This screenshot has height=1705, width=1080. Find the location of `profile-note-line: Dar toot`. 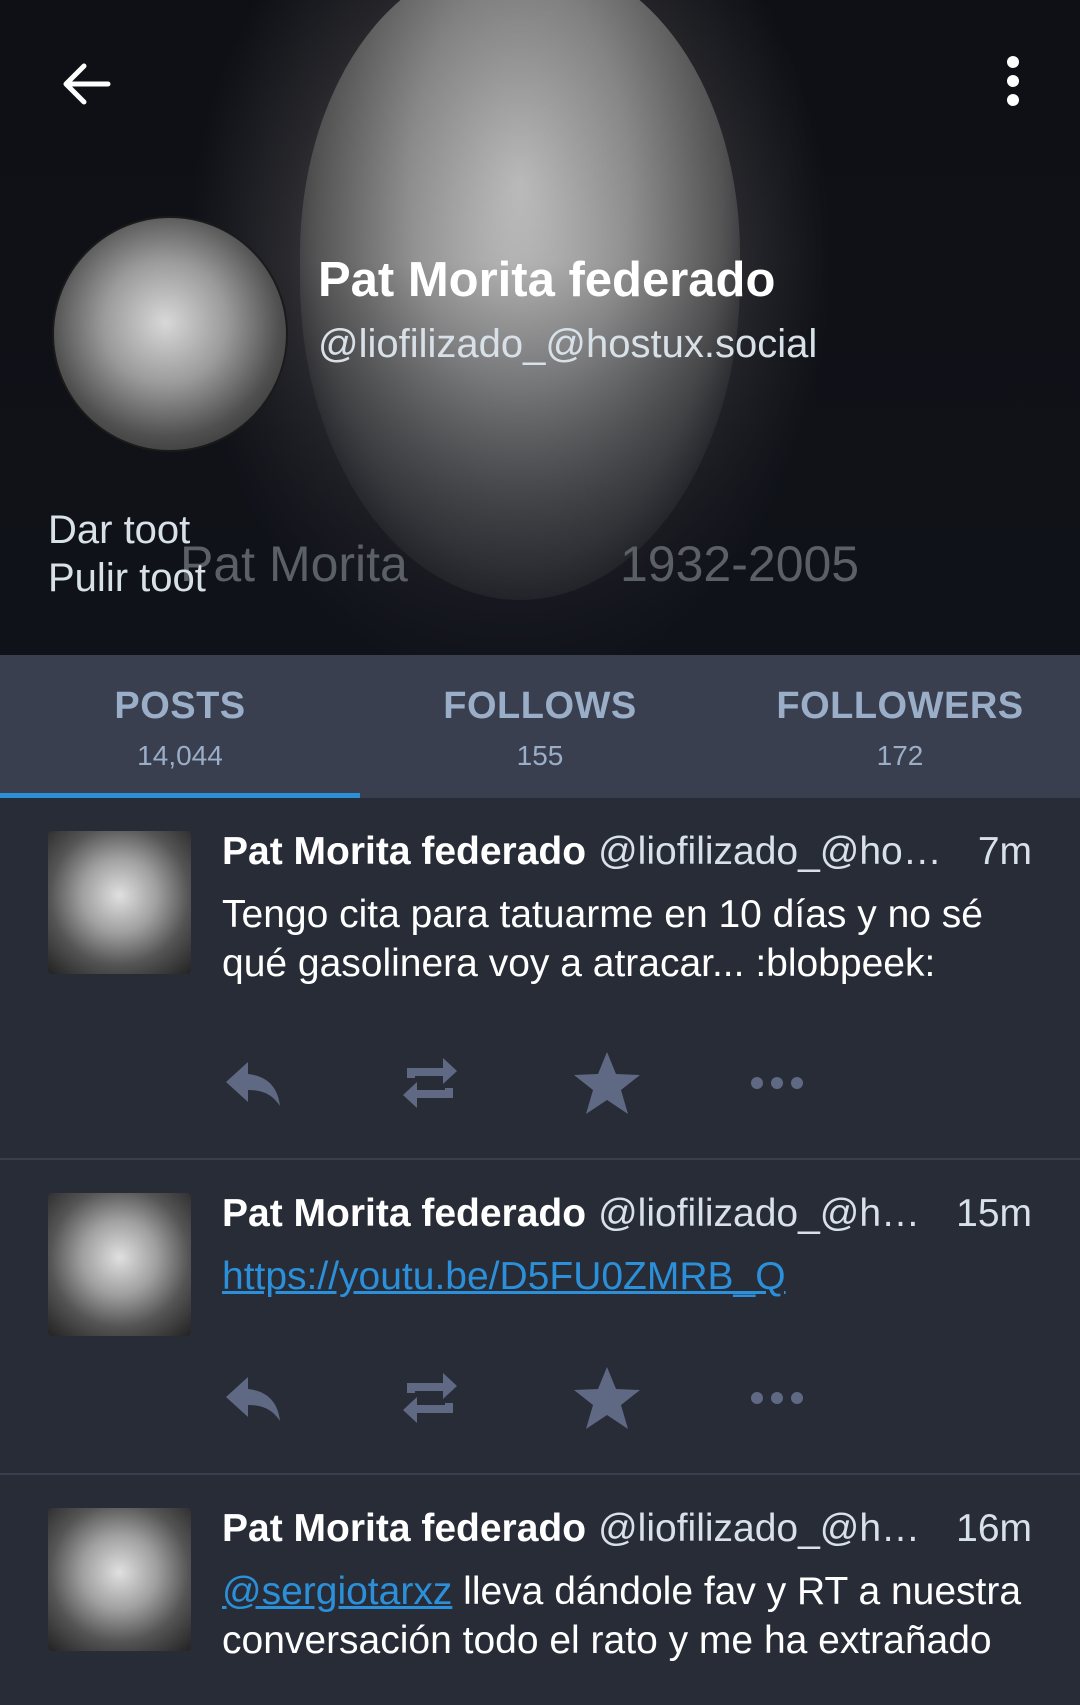

profile-note-line: Dar toot is located at coordinates (119, 530).